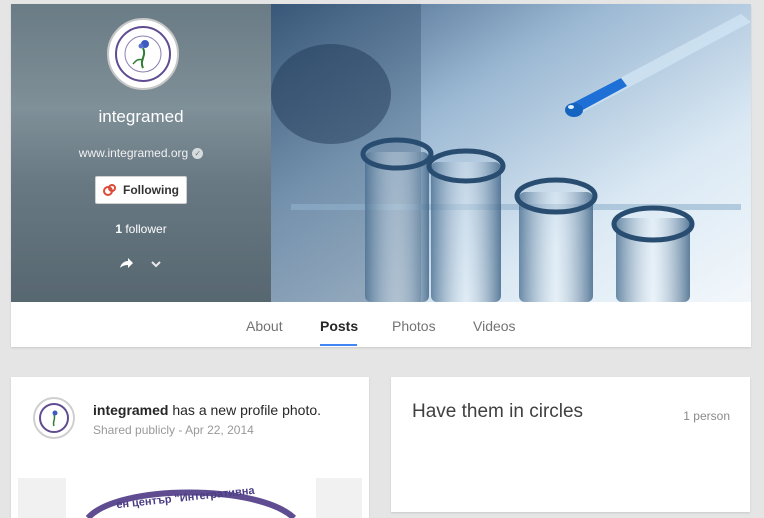  What do you see at coordinates (338, 345) in the screenshot?
I see `active-tab-indicator` at bounding box center [338, 345].